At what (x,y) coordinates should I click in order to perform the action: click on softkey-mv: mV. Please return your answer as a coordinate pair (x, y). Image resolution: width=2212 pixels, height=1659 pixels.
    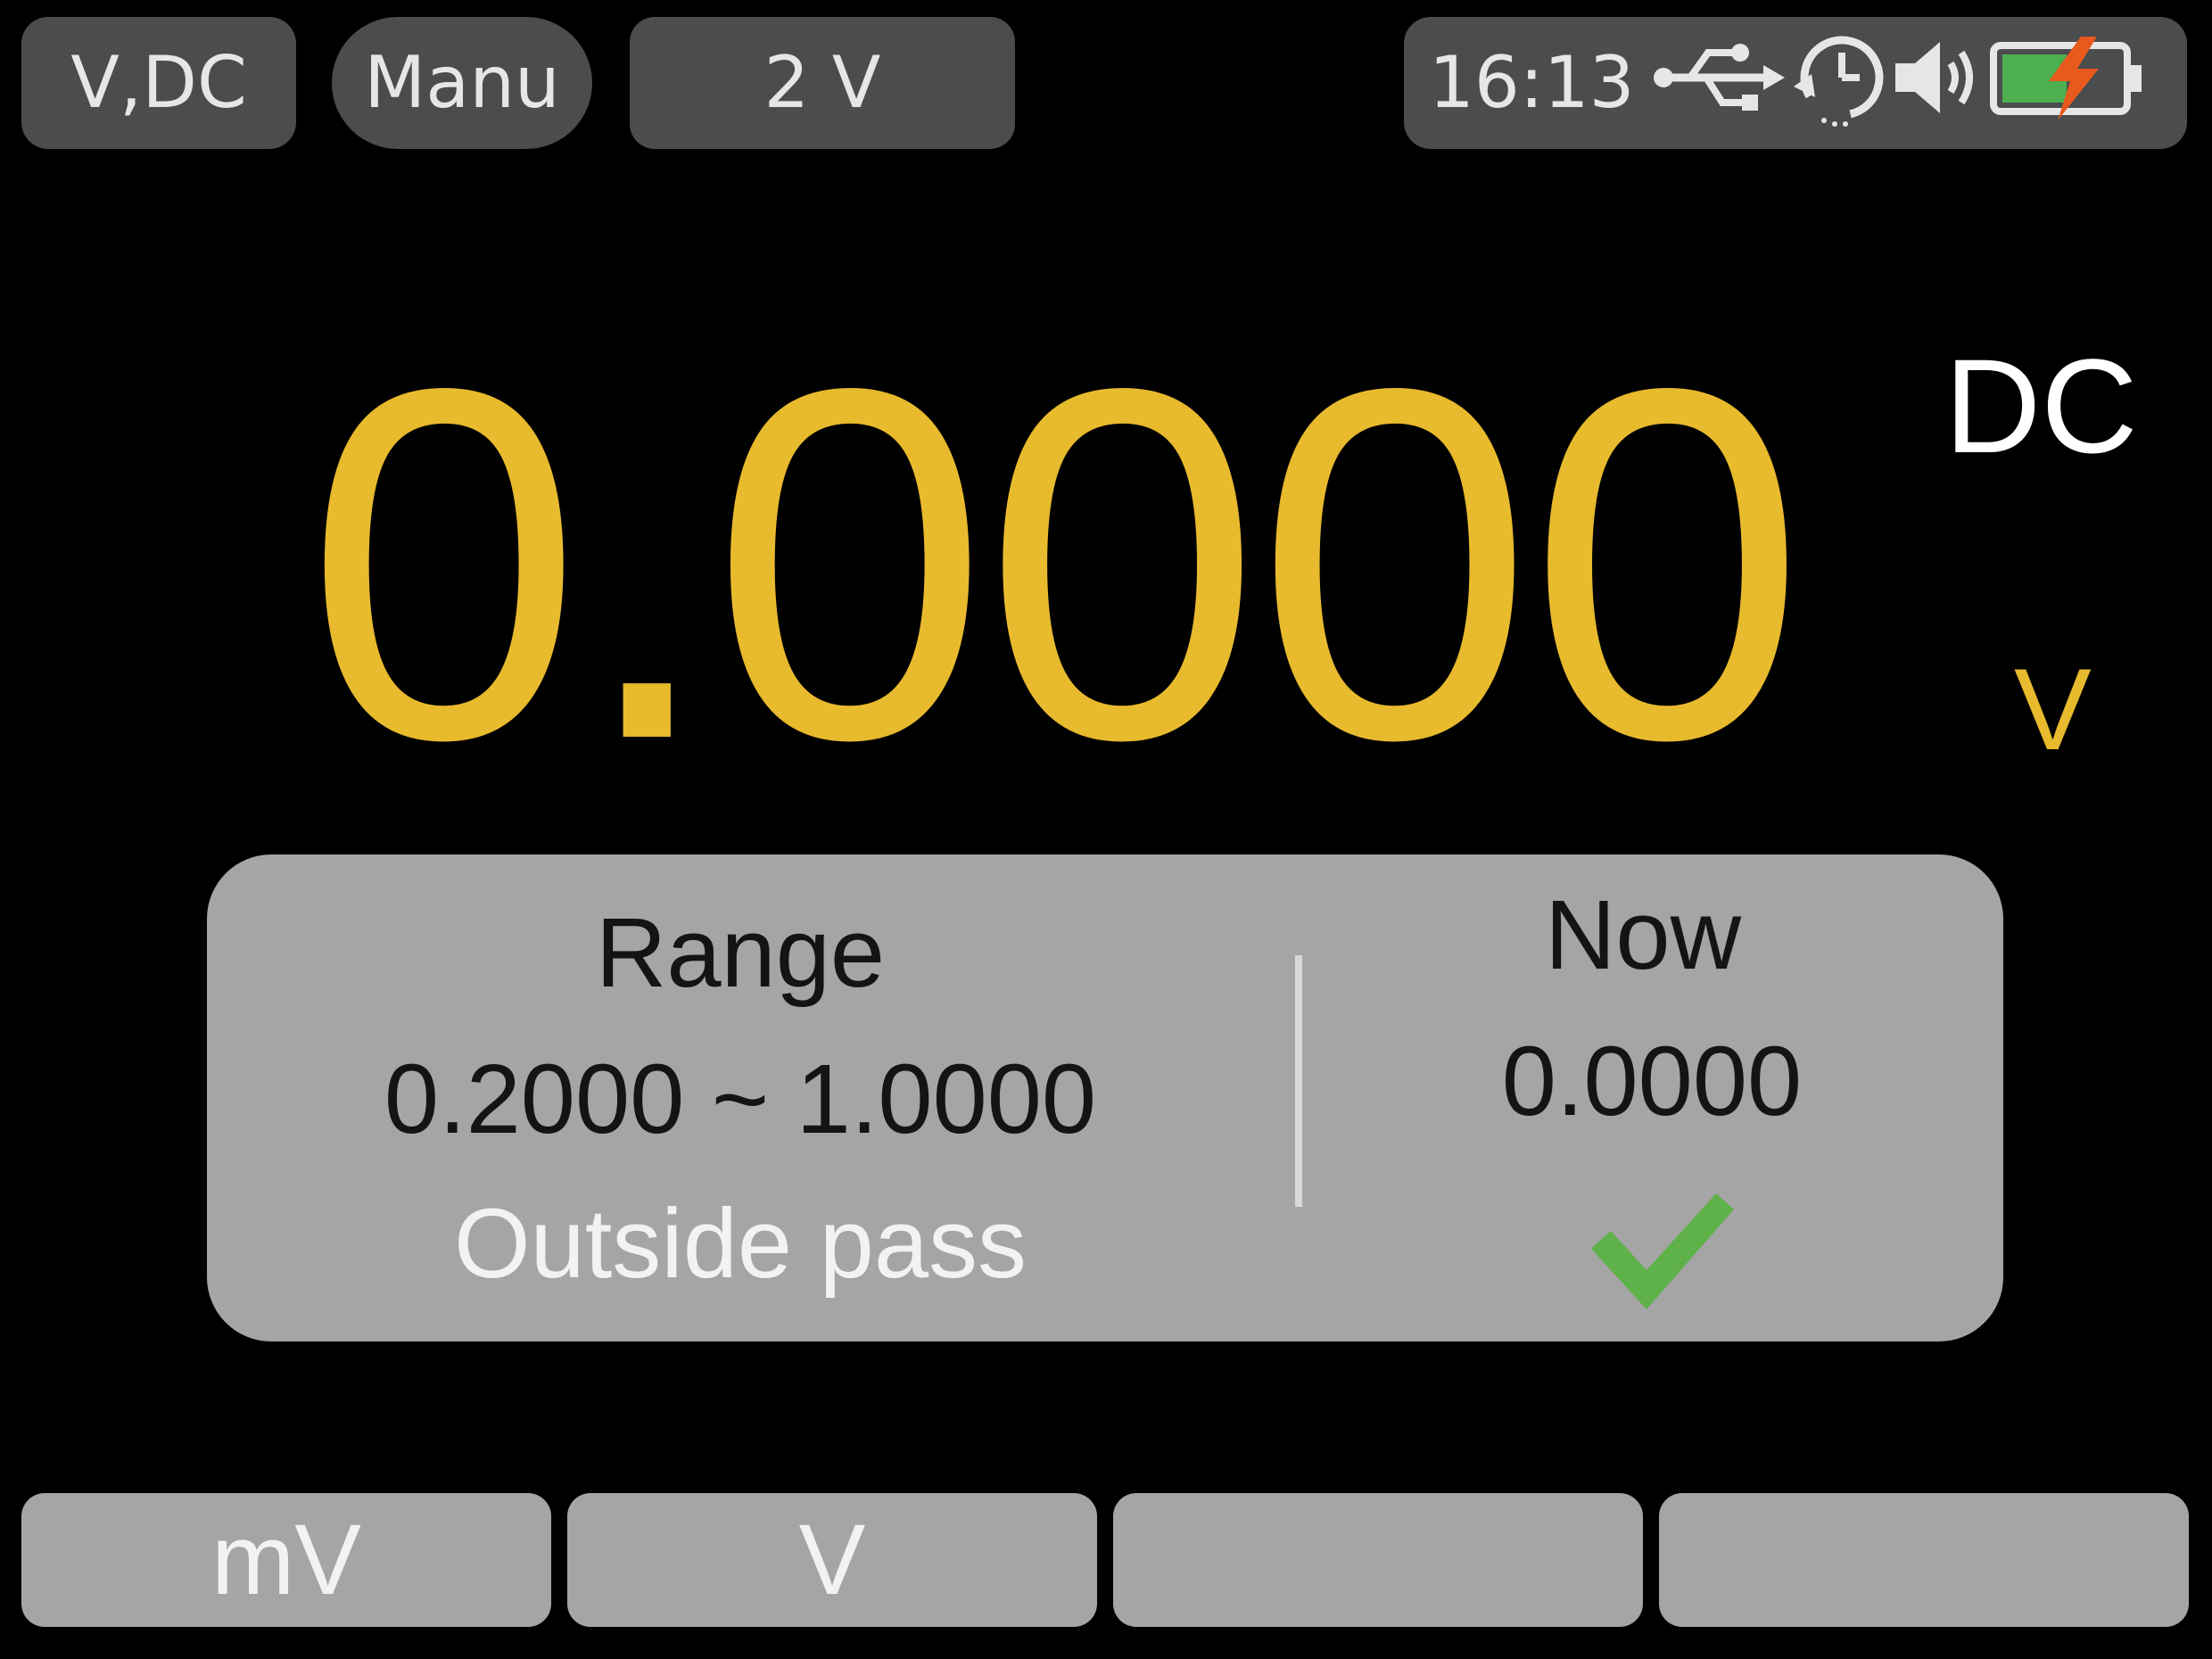
    Looking at the image, I should click on (286, 1560).